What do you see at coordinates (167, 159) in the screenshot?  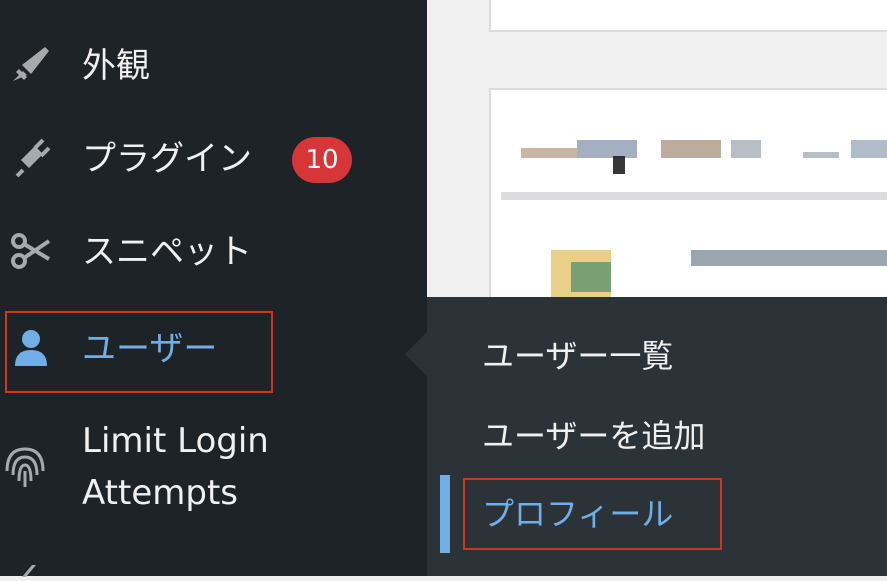 I see `sidebar-item-label: プラグイン` at bounding box center [167, 159].